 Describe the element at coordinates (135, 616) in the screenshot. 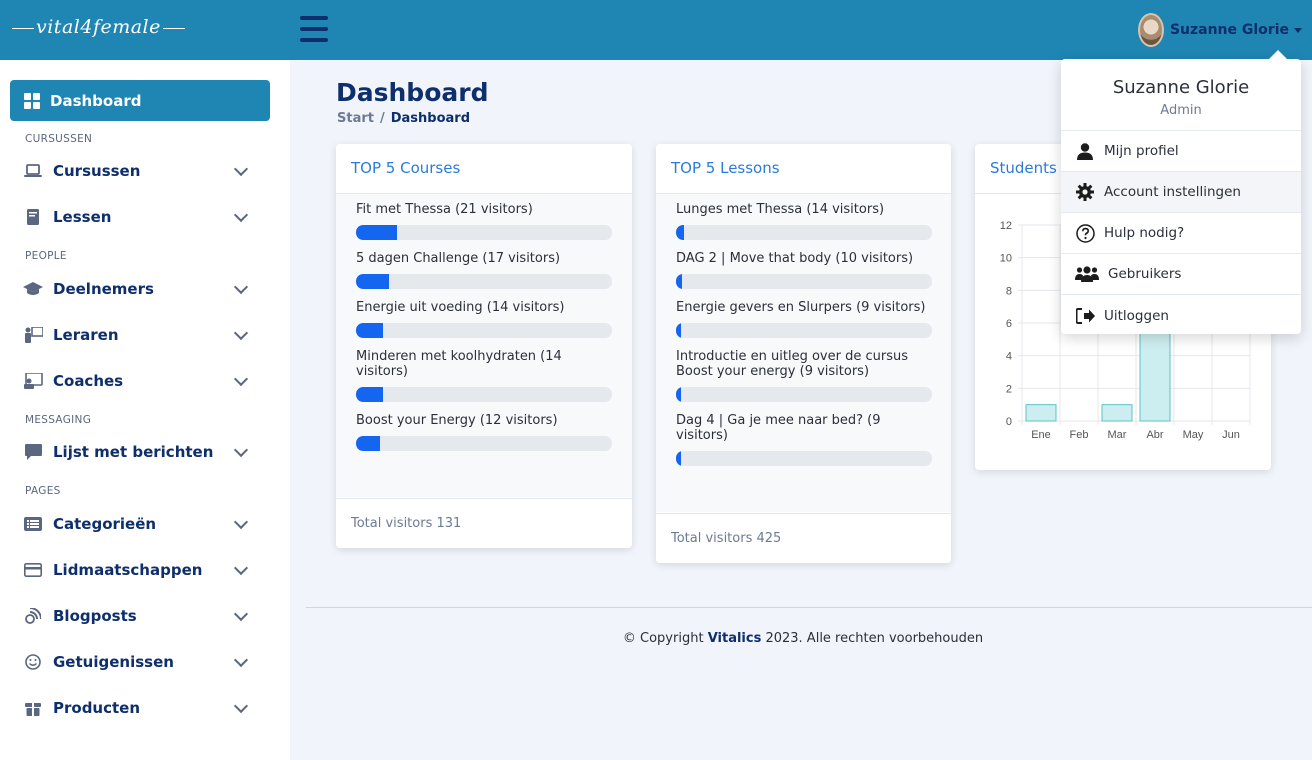

I see `sidebar-item-blogposts: Blogposts` at that location.